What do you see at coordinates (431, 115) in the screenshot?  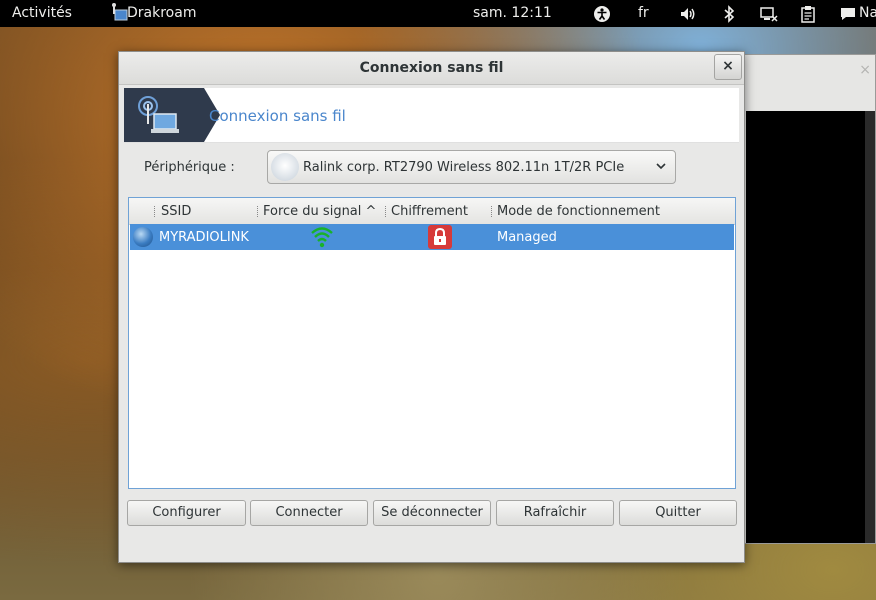 I see `dialog-banner: Connexion sans fil` at bounding box center [431, 115].